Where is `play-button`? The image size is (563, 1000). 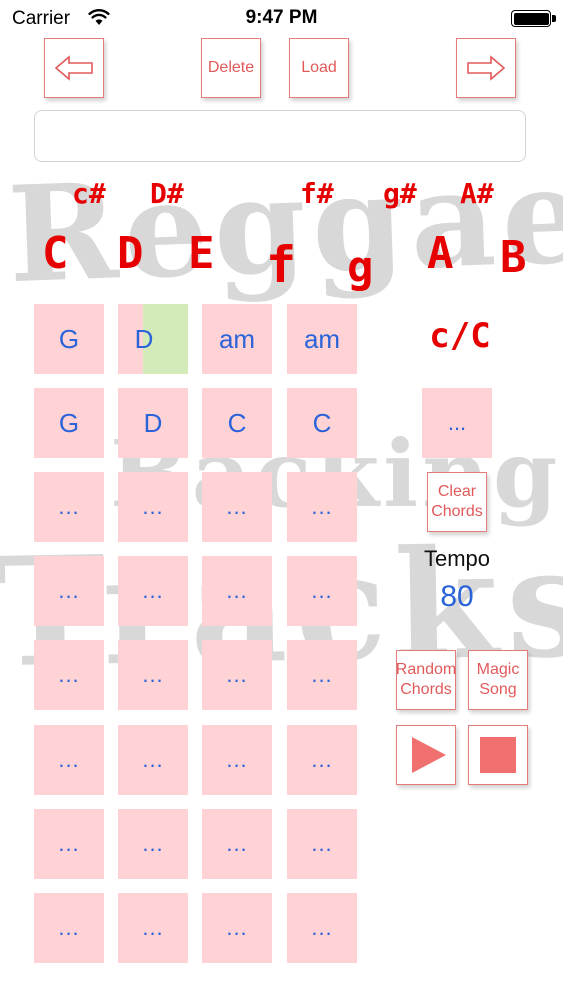 play-button is located at coordinates (426, 755).